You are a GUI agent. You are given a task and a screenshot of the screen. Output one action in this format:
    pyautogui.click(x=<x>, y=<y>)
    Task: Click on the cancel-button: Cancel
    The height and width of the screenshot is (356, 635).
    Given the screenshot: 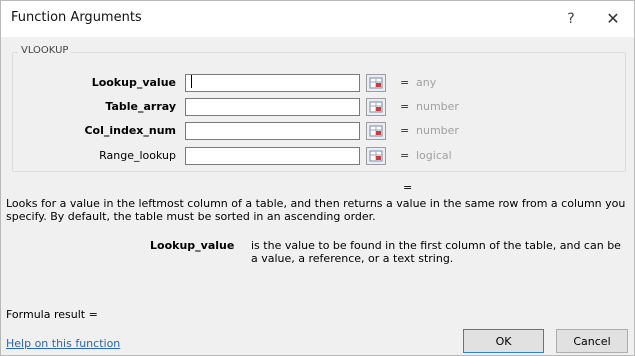 What is the action you would take?
    pyautogui.click(x=592, y=341)
    